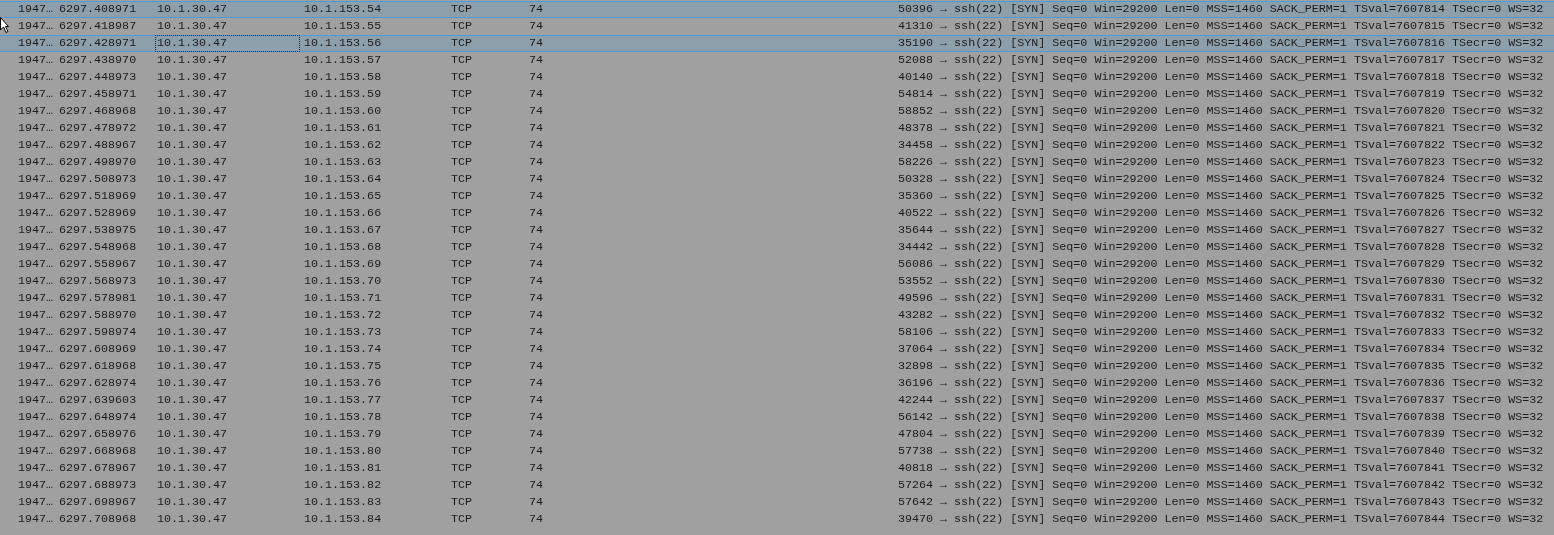 Image resolution: width=1554 pixels, height=535 pixels. What do you see at coordinates (343, 196) in the screenshot?
I see `table-cell-text: 10.1.153.65` at bounding box center [343, 196].